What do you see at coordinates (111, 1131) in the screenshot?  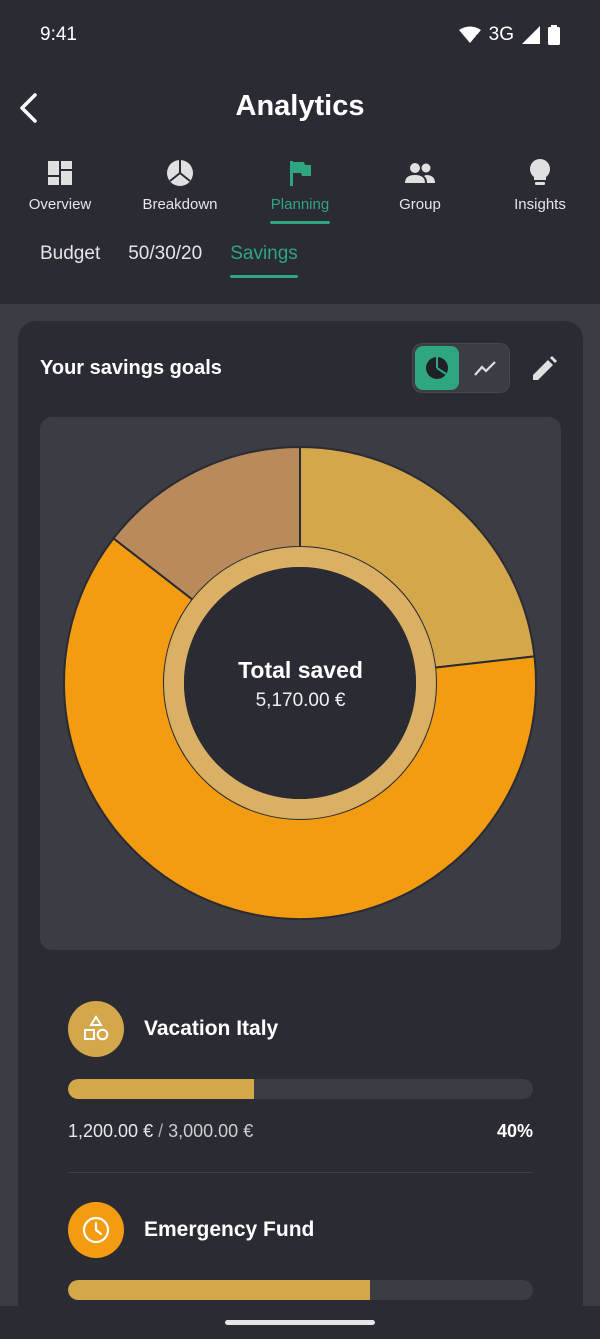 I see `goal-saved: 1,200.00 €` at bounding box center [111, 1131].